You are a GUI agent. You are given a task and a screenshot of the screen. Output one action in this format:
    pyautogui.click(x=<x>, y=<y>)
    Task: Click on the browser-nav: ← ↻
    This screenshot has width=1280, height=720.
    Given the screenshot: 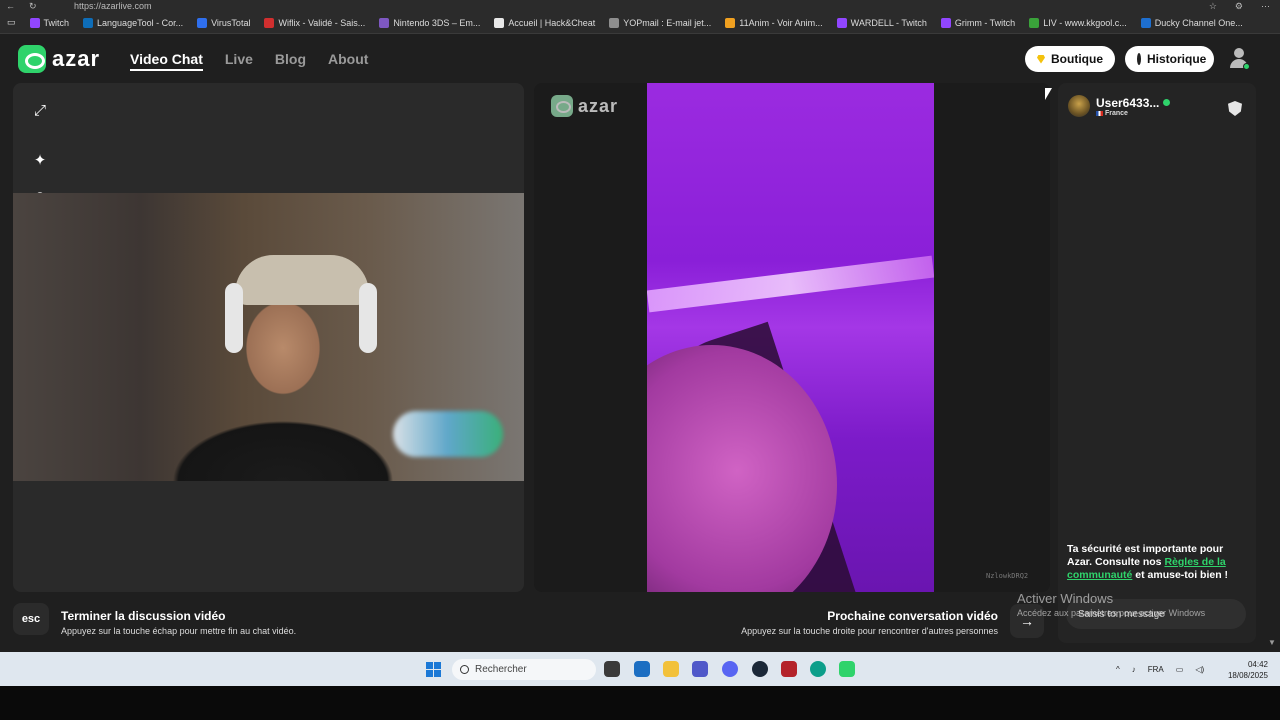 What is the action you would take?
    pyautogui.click(x=28, y=6)
    